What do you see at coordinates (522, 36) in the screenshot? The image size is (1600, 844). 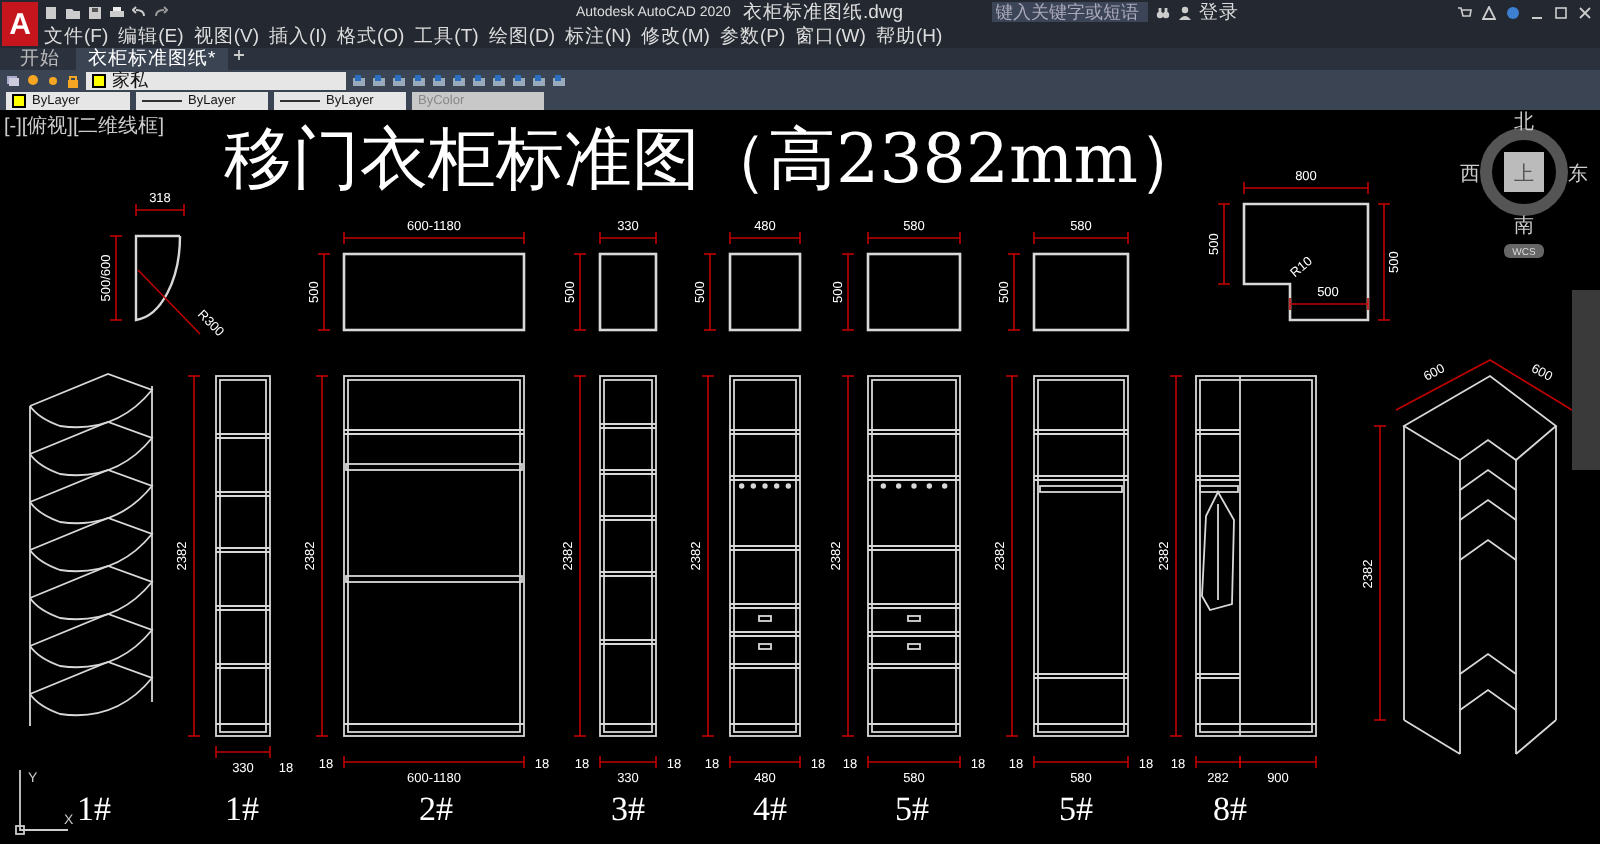 I see `menu-item: 绘图(D)` at bounding box center [522, 36].